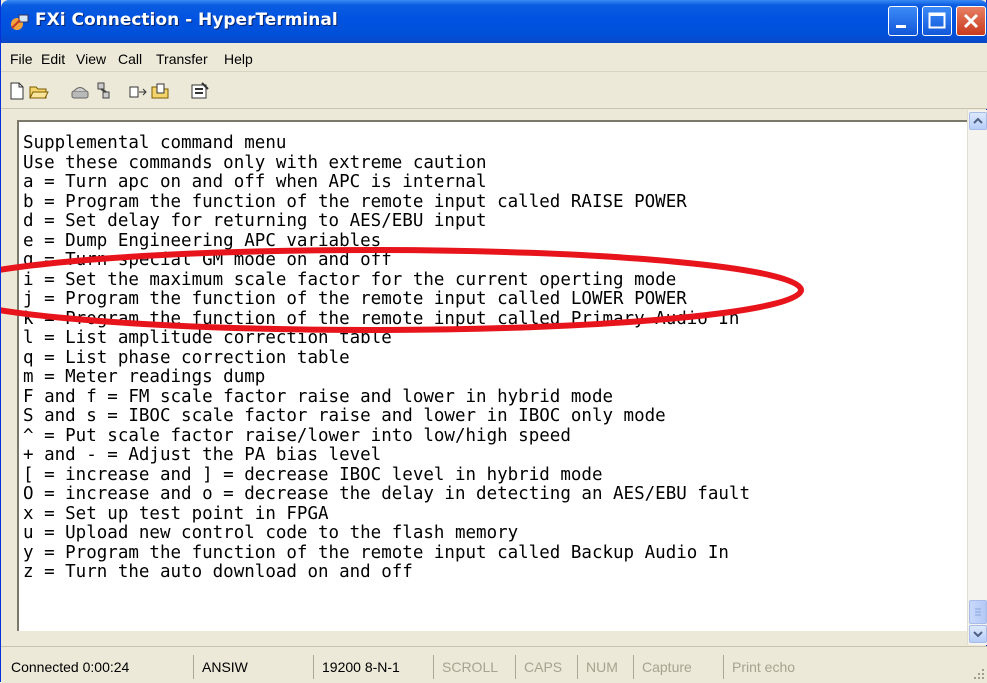  Describe the element at coordinates (253, 667) in the screenshot. I see `status-emulation: ANSIW` at that location.